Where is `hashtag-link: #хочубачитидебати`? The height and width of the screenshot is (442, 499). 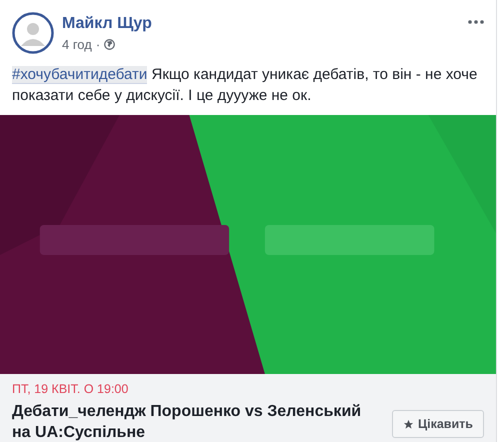 hashtag-link: #хочубачитидебати is located at coordinates (80, 75).